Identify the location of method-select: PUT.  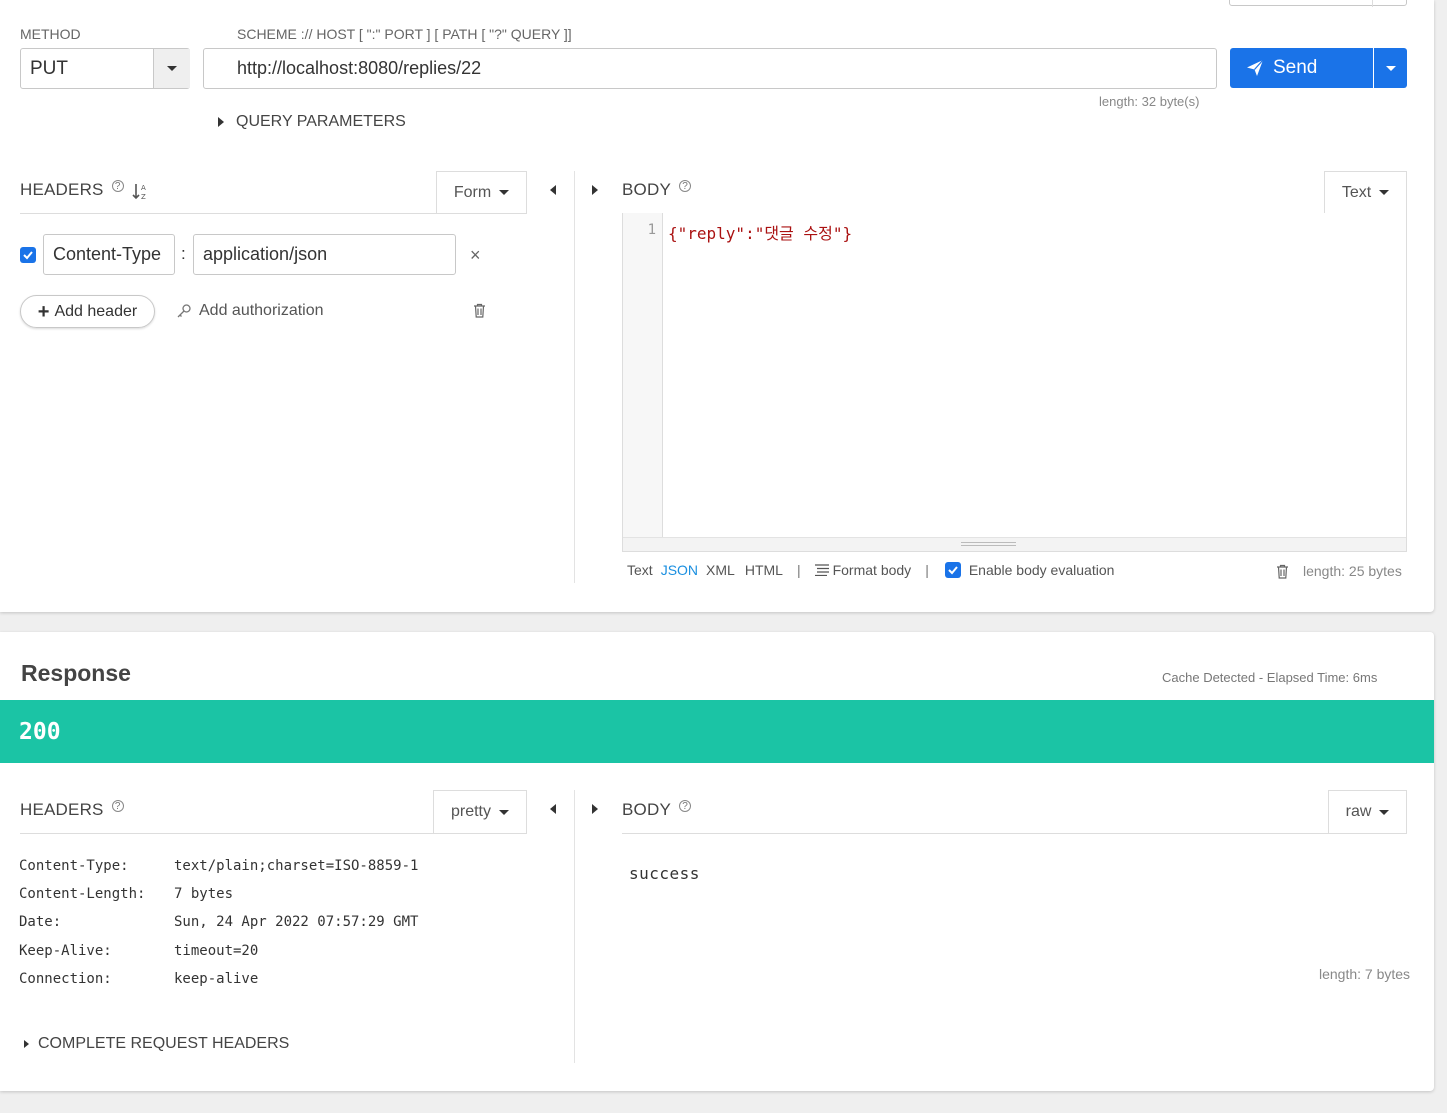
(105, 68).